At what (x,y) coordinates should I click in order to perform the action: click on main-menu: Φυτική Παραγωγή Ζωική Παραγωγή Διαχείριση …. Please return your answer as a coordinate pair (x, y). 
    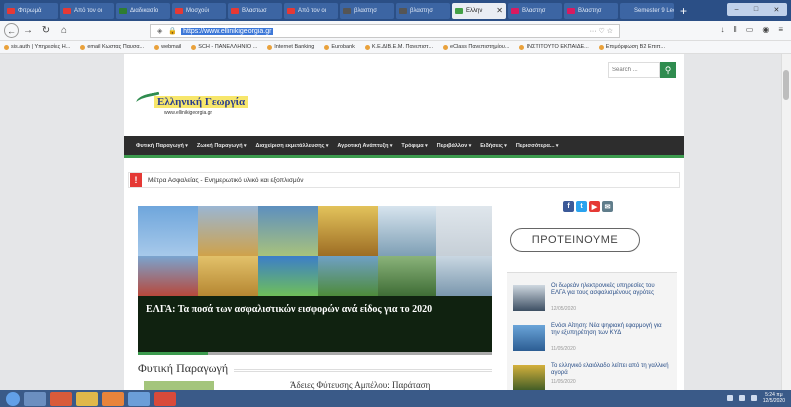
    Looking at the image, I should click on (404, 147).